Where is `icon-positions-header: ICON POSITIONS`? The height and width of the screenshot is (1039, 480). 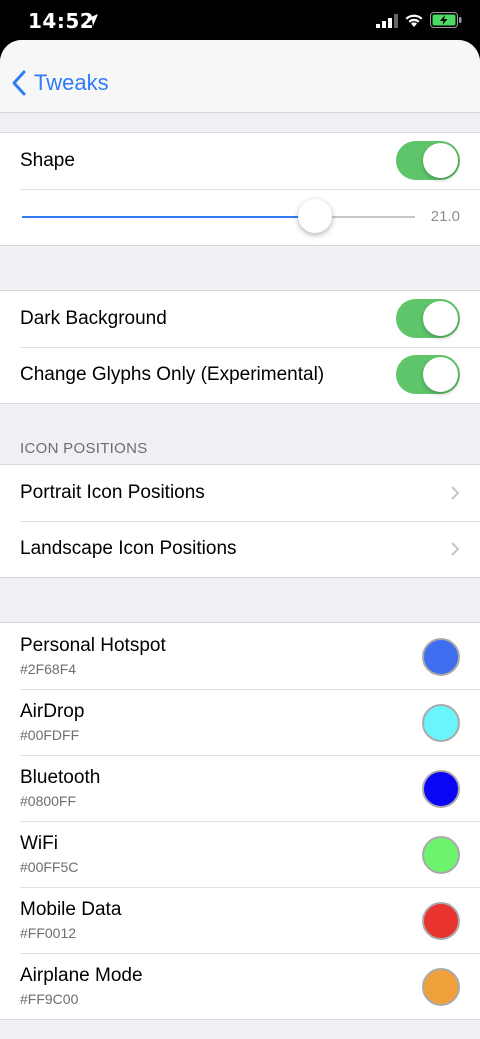 icon-positions-header: ICON POSITIONS is located at coordinates (84, 448).